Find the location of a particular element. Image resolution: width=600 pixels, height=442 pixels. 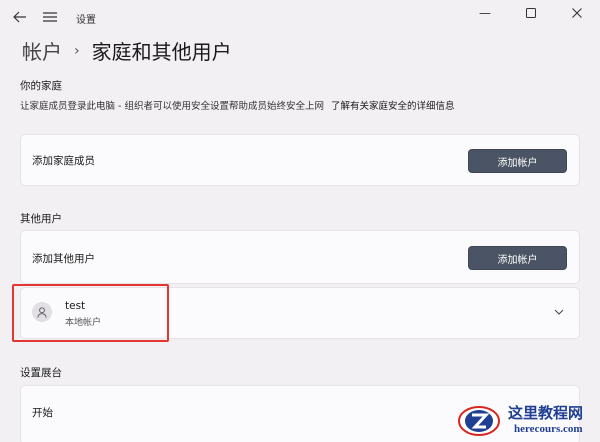

other-users-section-title: 其他用户 is located at coordinates (41, 219).